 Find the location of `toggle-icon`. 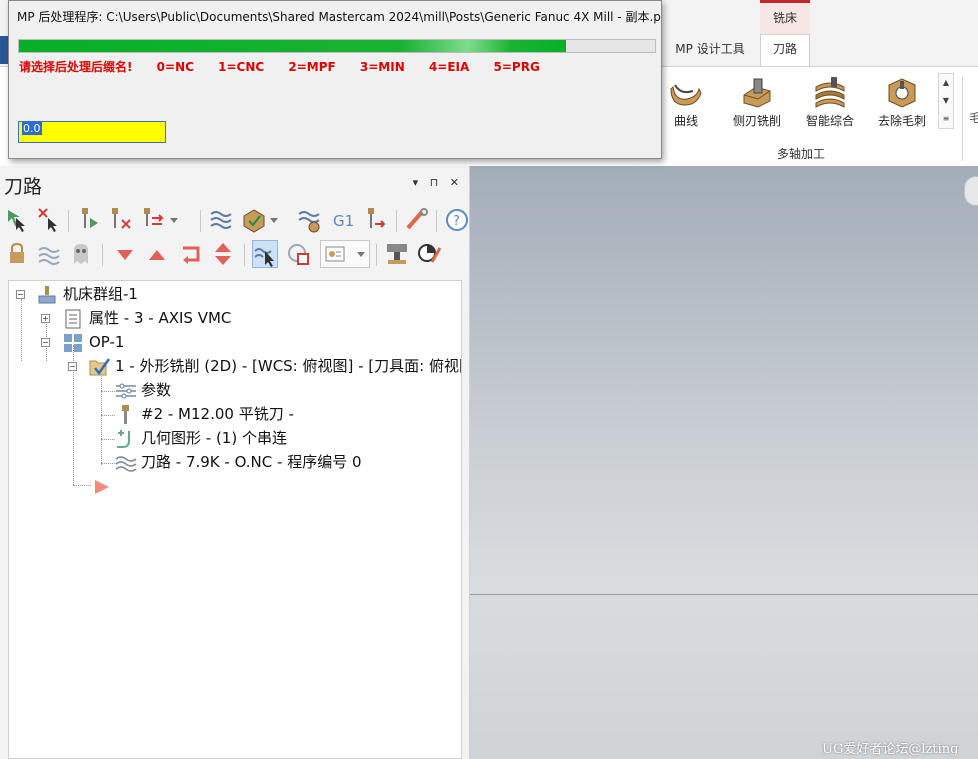

toggle-icon is located at coordinates (153, 220).